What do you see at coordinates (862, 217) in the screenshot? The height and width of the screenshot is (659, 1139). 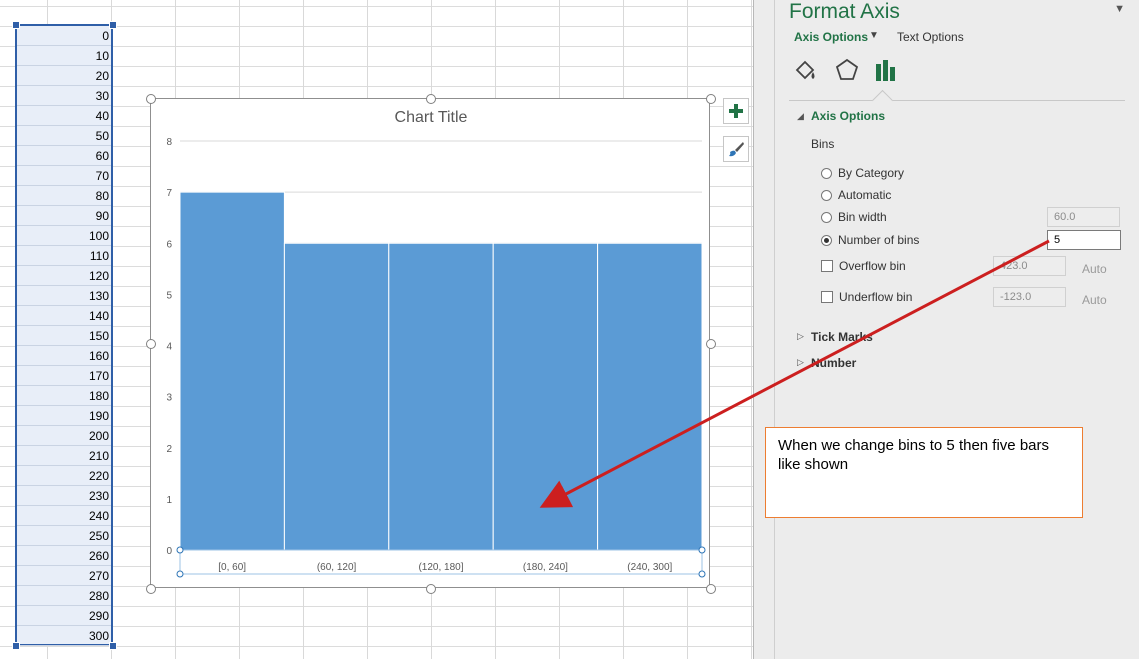 I see `radio-bin-width-label: Bin width` at bounding box center [862, 217].